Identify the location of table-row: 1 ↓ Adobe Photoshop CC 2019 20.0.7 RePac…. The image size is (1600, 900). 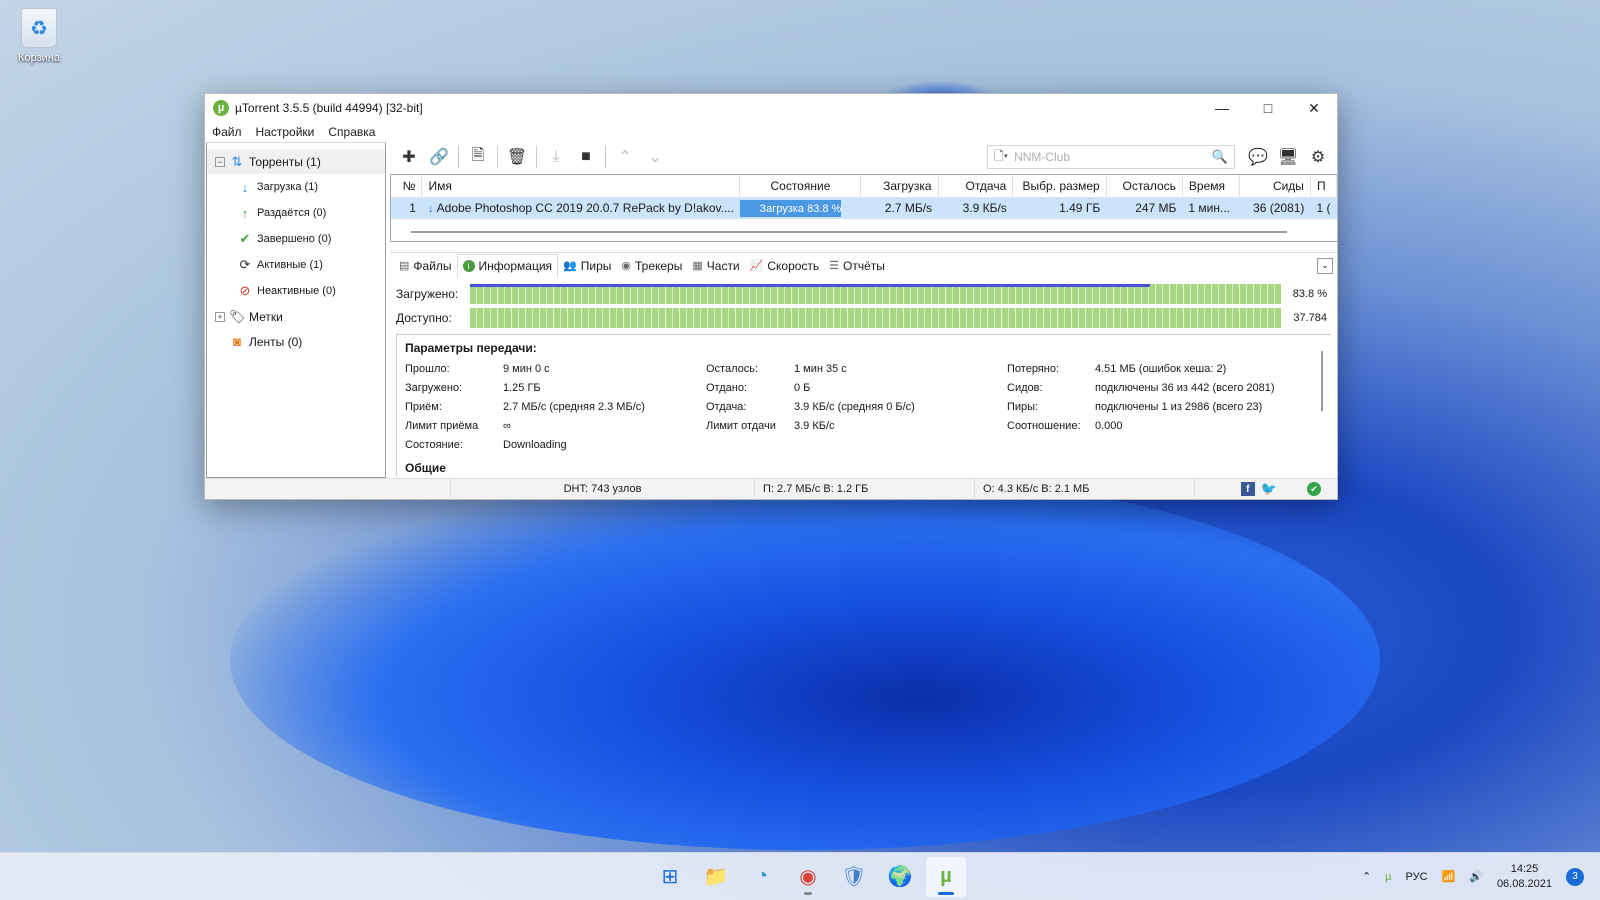
(864, 208).